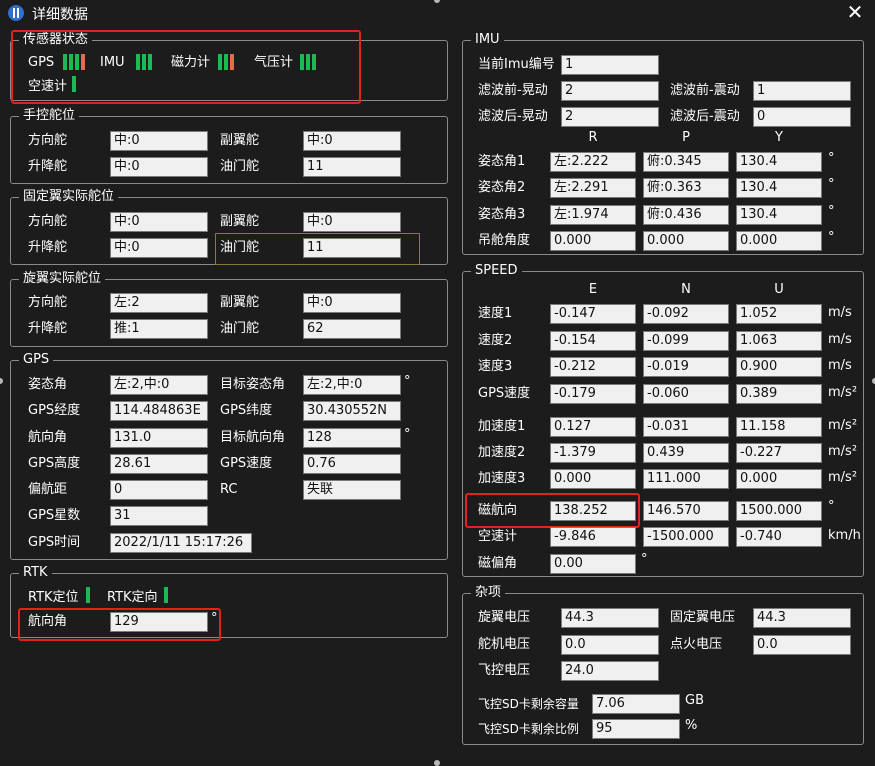 This screenshot has height=766, width=875. I want to click on pod-unit: °, so click(831, 237).